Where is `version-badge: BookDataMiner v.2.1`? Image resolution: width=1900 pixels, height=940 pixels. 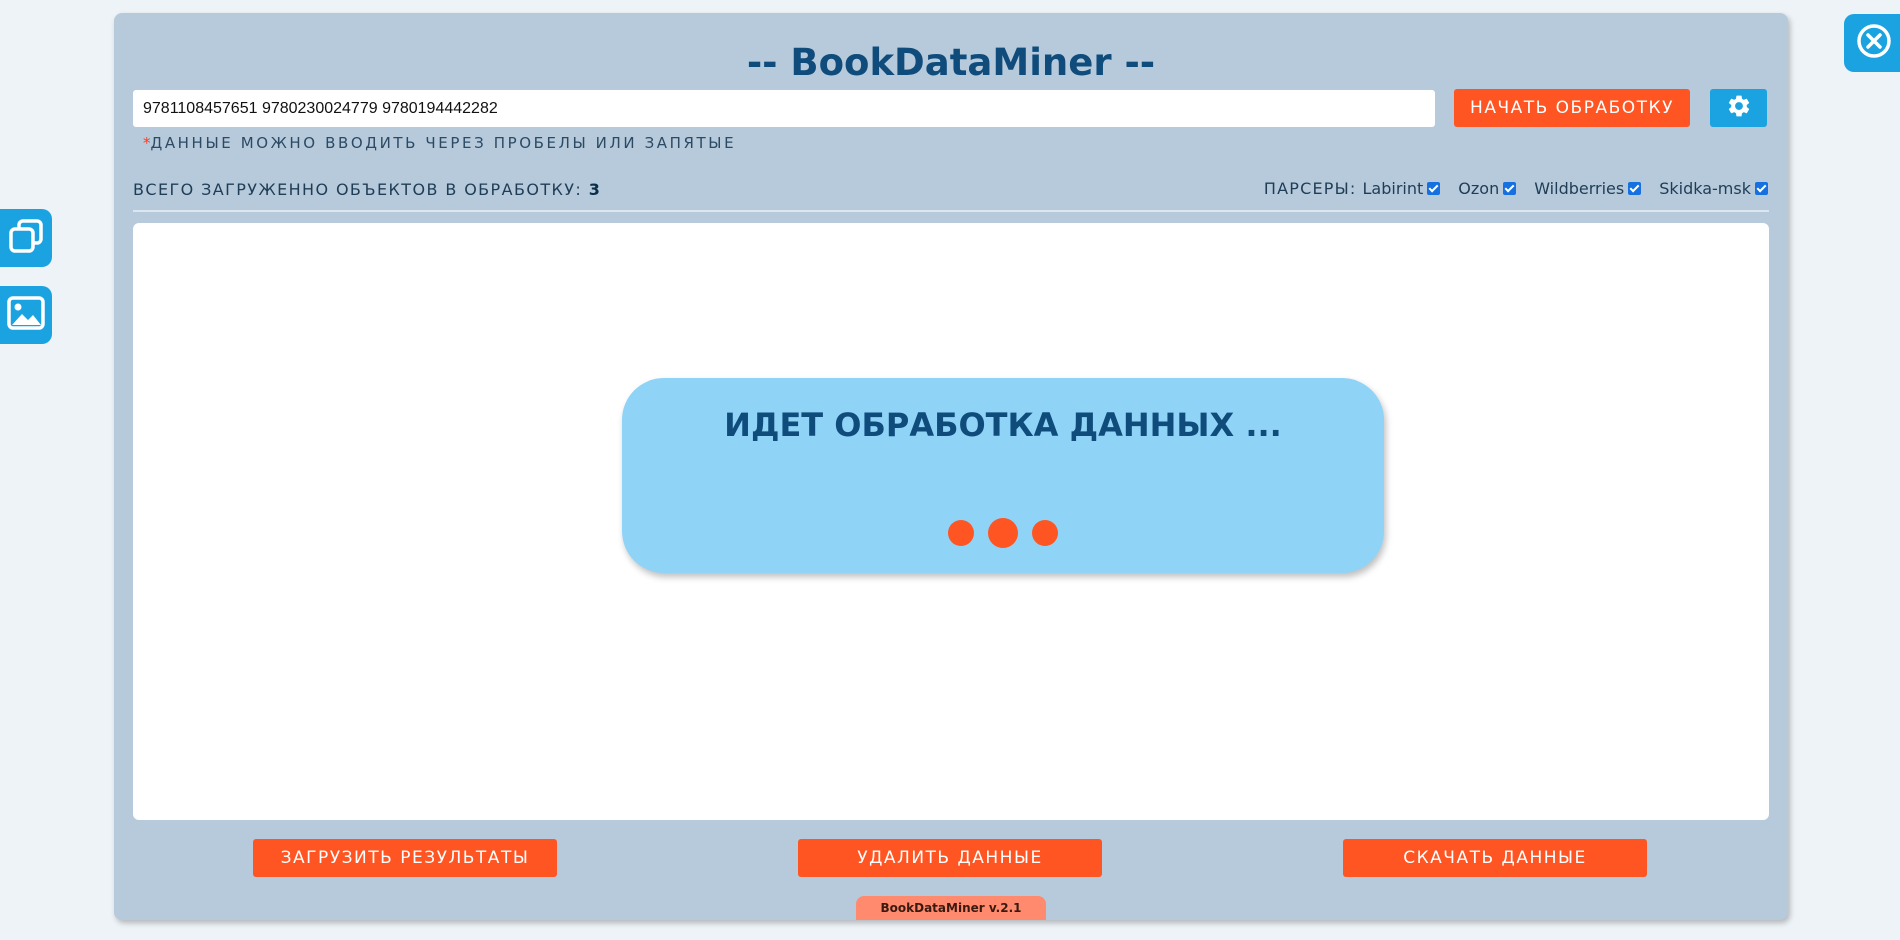
version-badge: BookDataMiner v.2.1 is located at coordinates (951, 908).